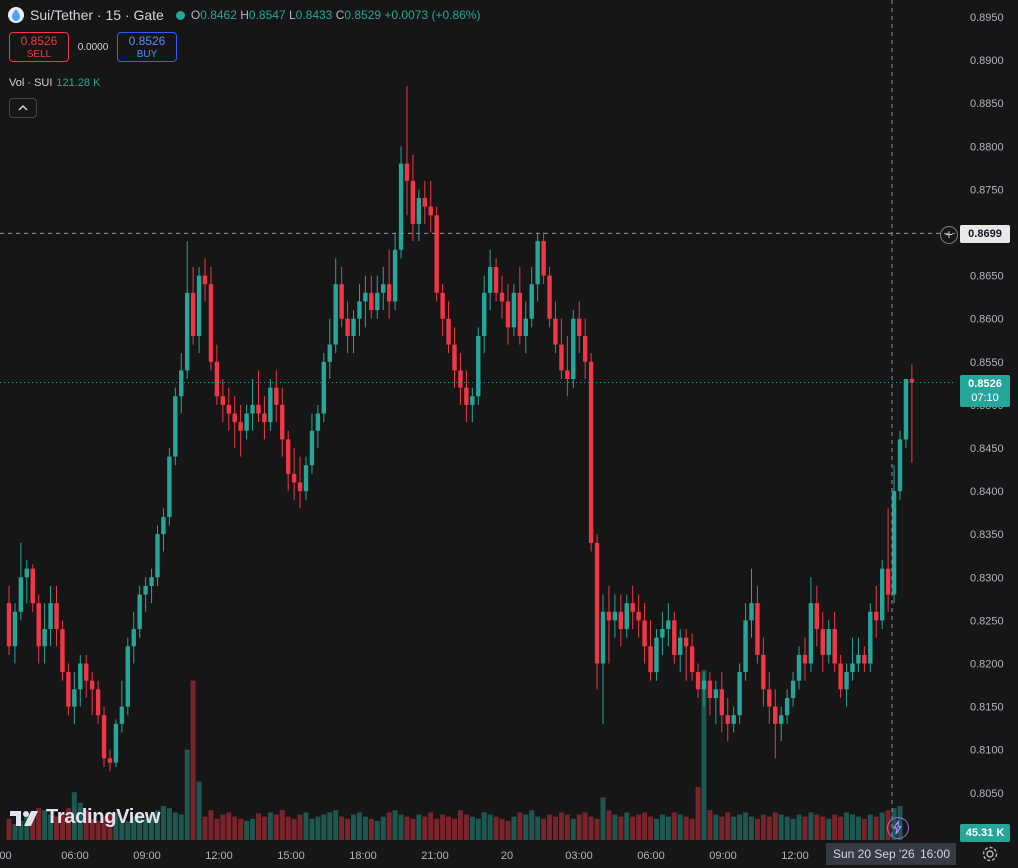 The image size is (1018, 868). I want to click on collapse-legend-button, so click(23, 108).